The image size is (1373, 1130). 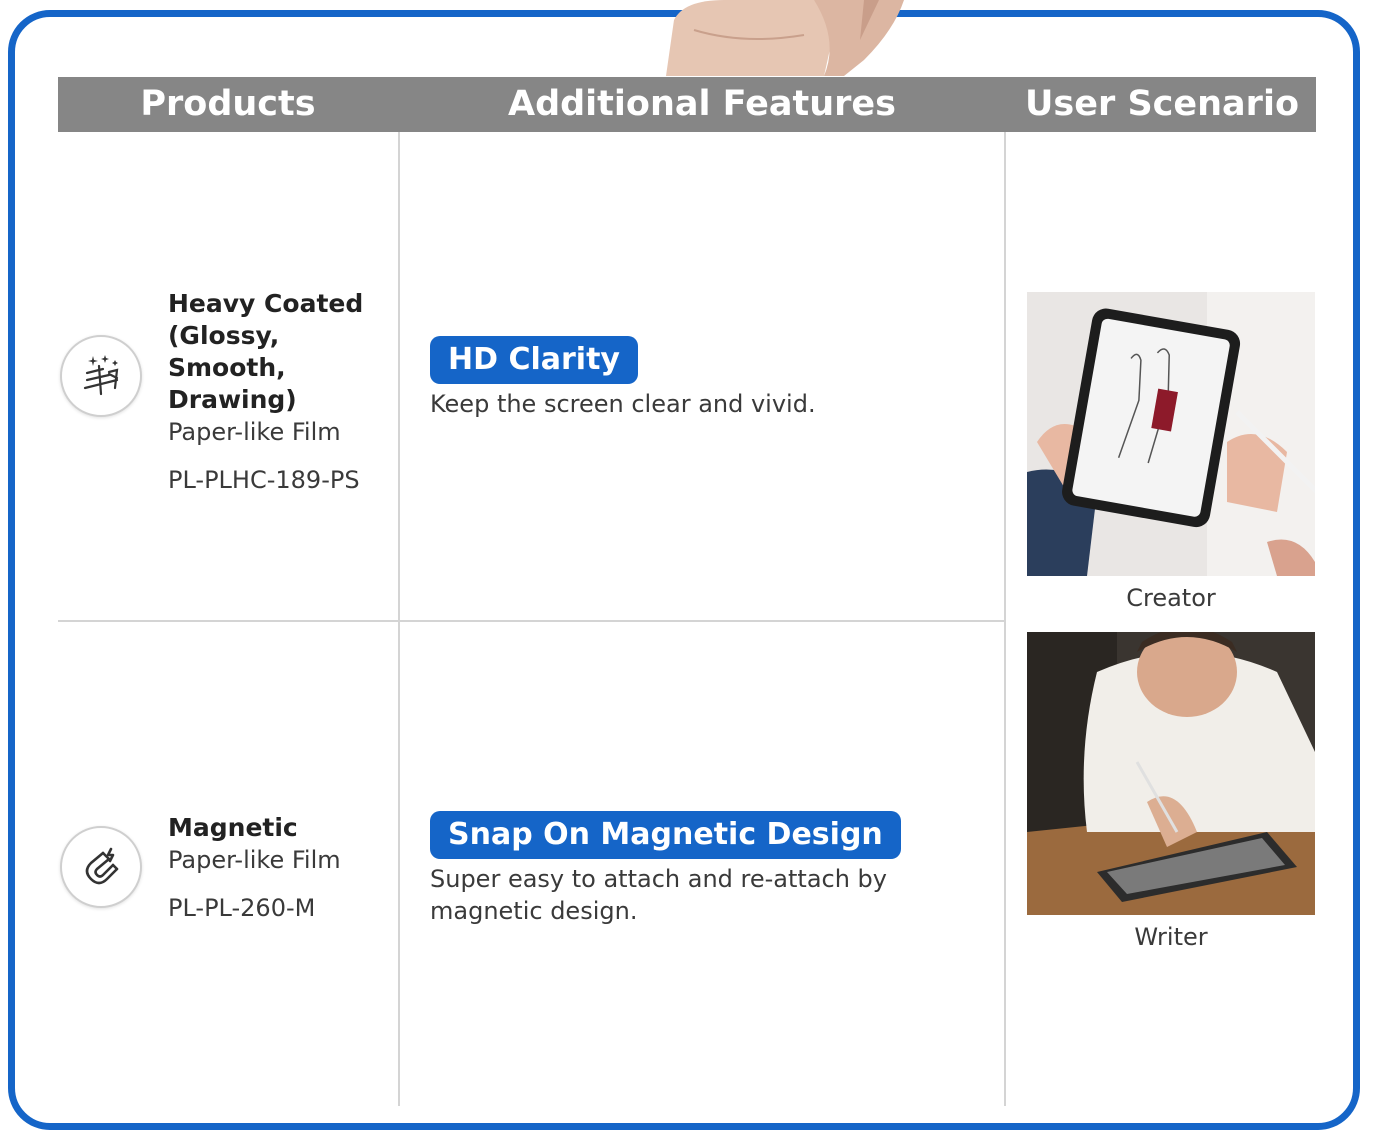 I want to click on row-divider, so click(x=532, y=621).